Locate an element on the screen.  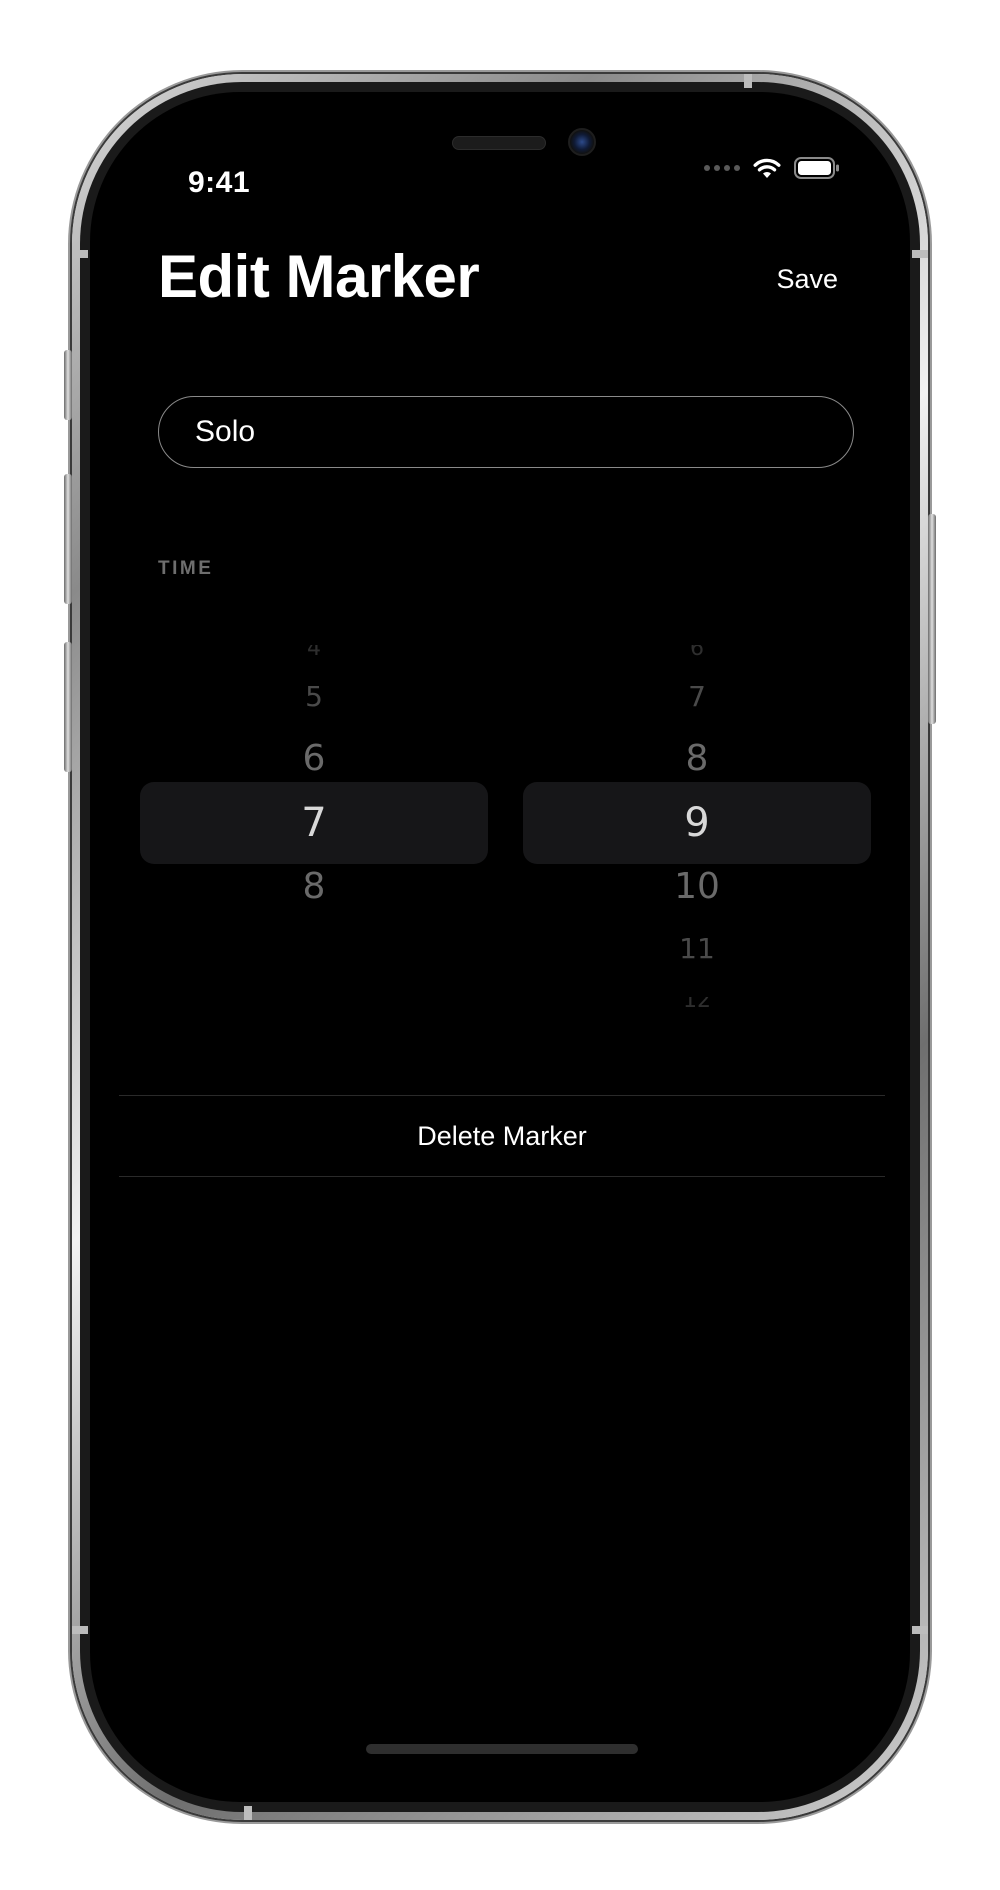
power-button is located at coordinates (932, 619).